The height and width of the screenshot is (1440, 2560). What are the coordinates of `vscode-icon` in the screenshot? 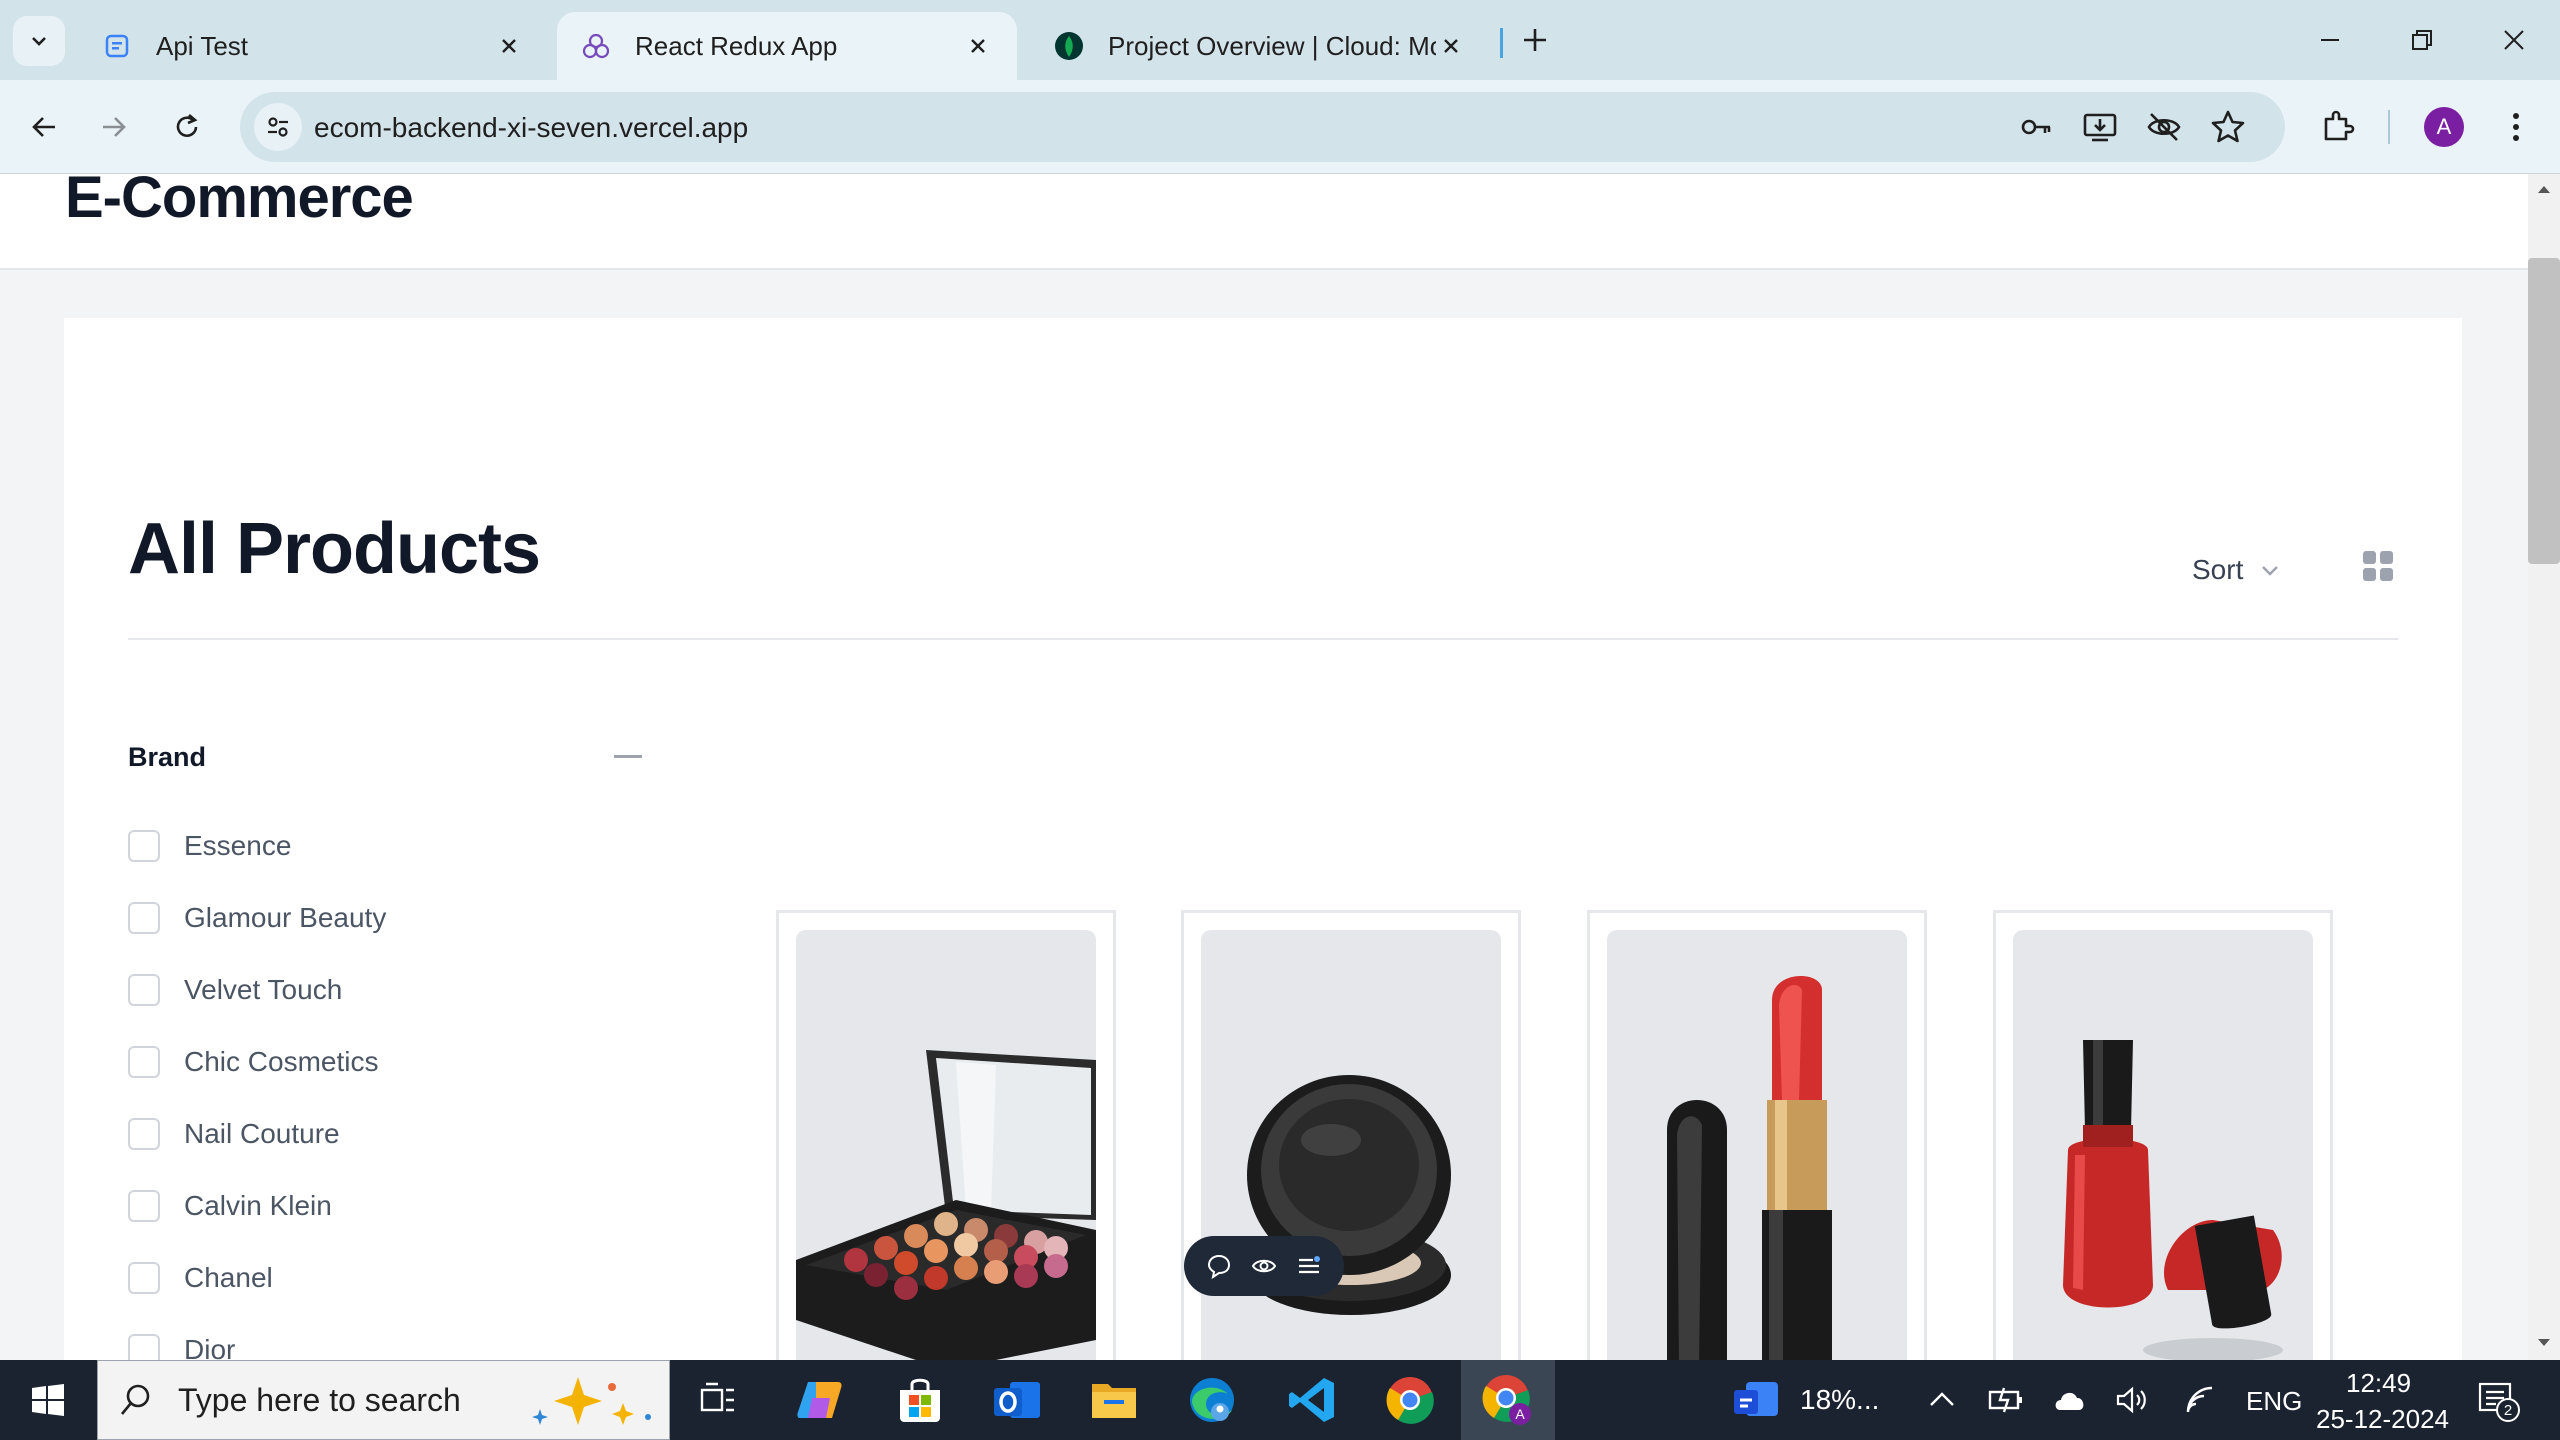 It's located at (1312, 1400).